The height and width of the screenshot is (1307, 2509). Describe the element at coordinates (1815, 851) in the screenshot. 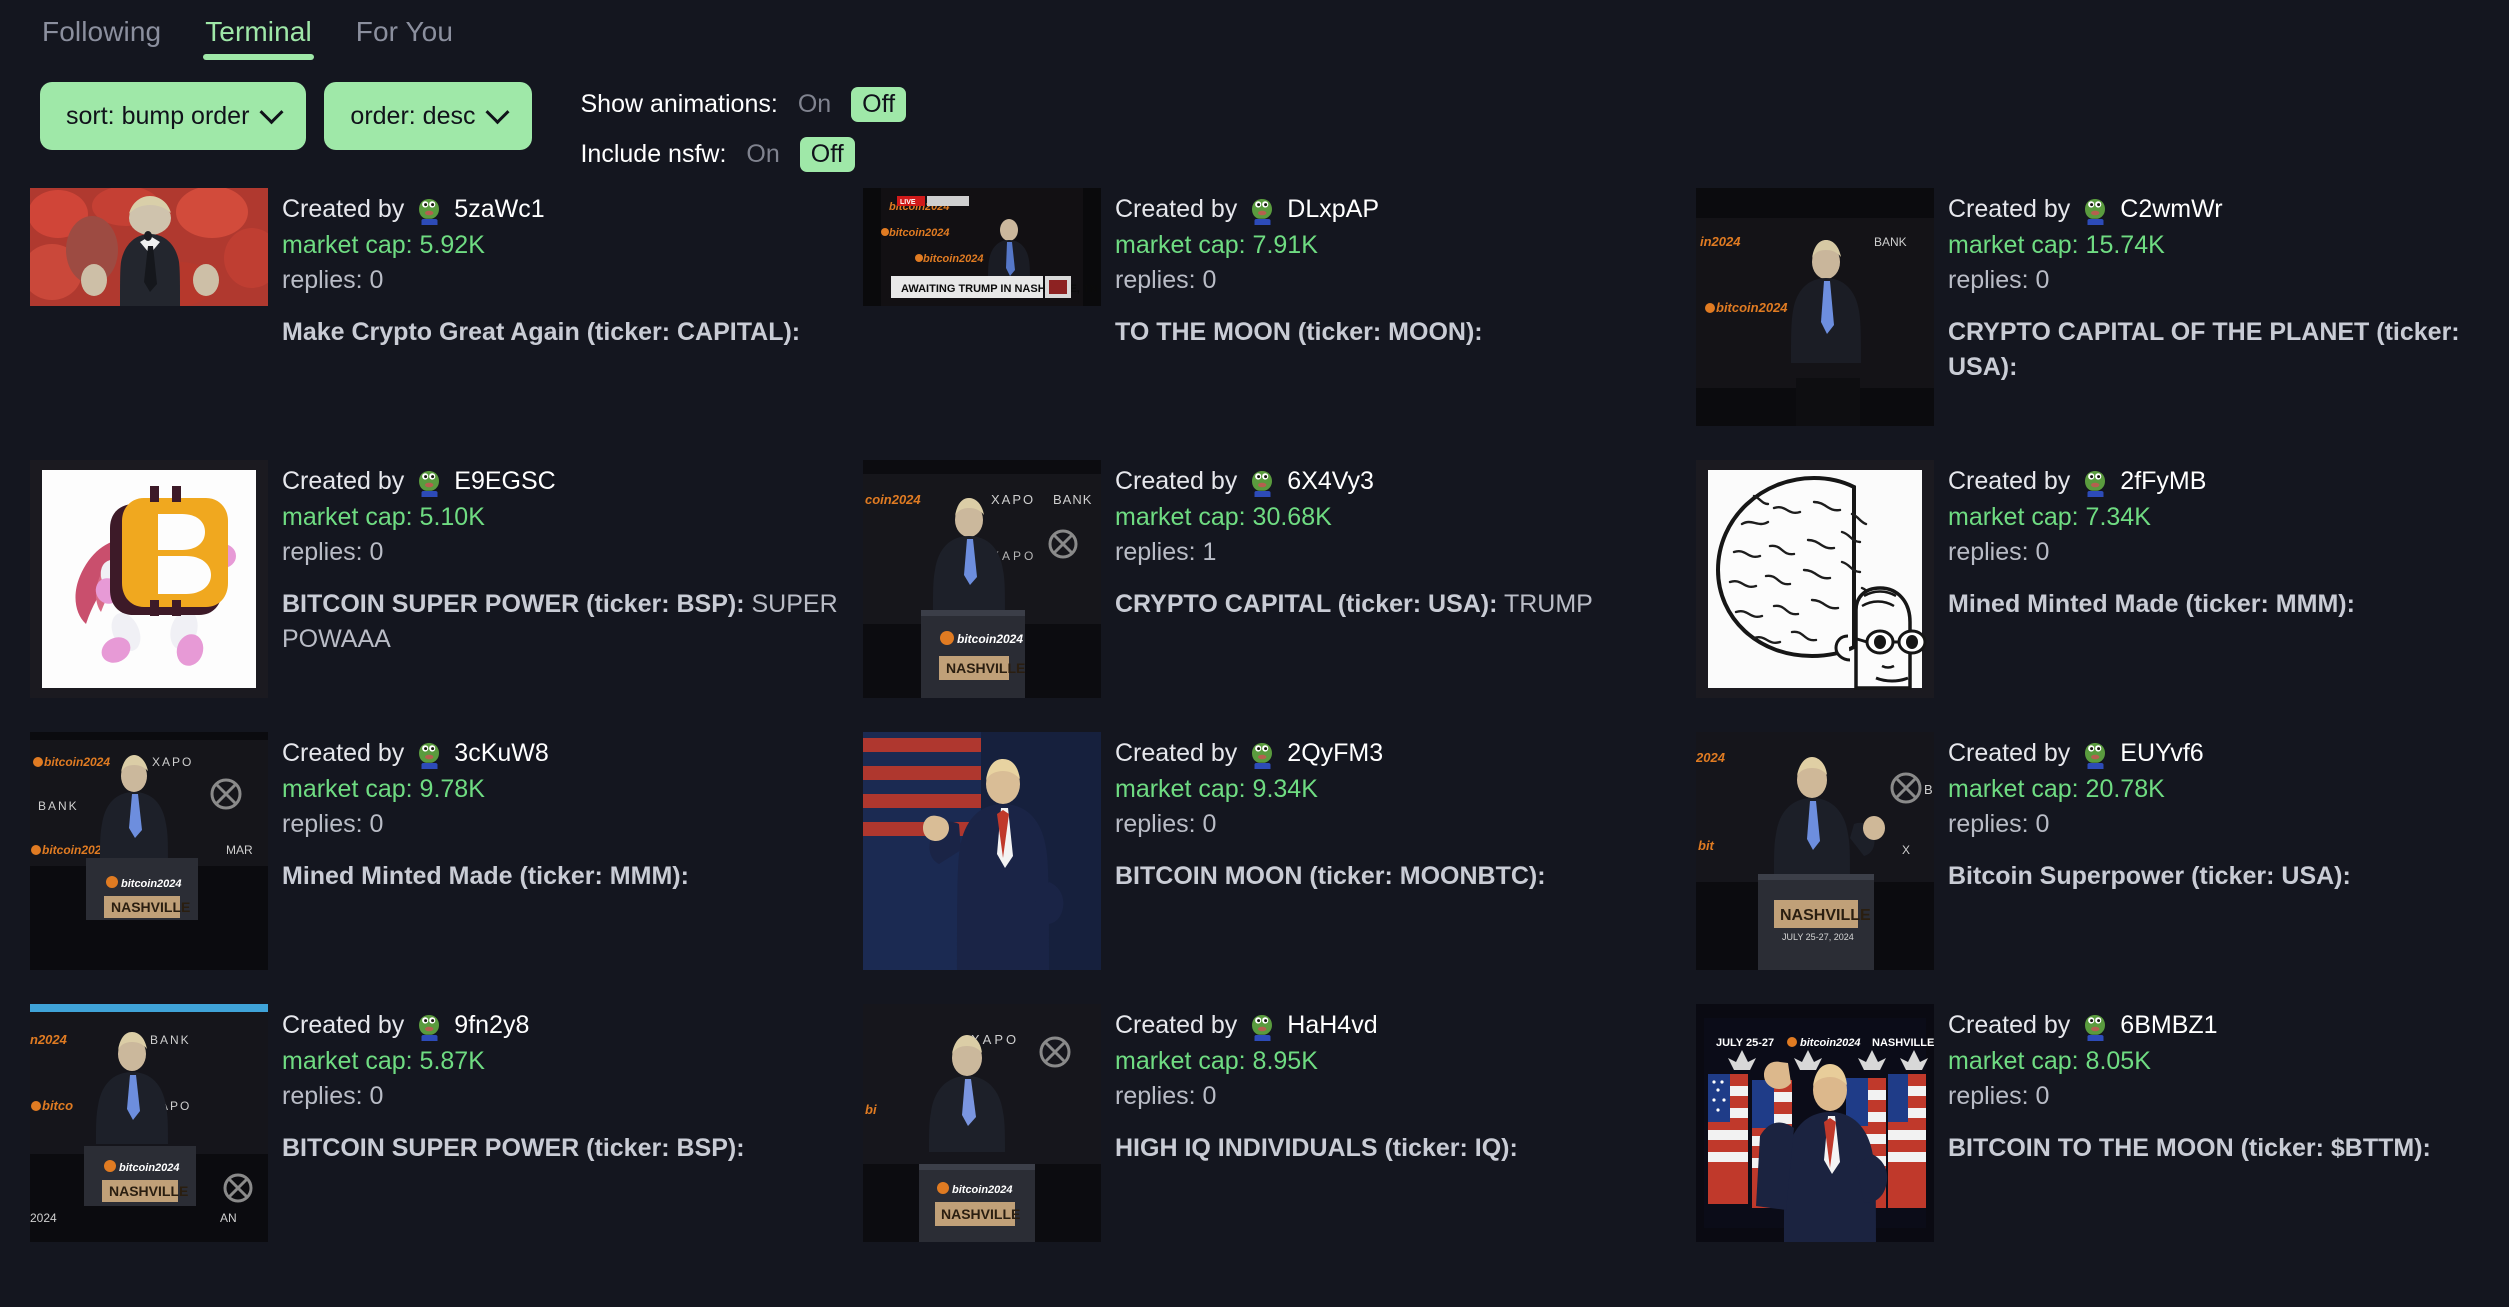

I see `coin-thumbnail: 2024 bit B X NASHVILLE JULY 25-27, 2024` at that location.